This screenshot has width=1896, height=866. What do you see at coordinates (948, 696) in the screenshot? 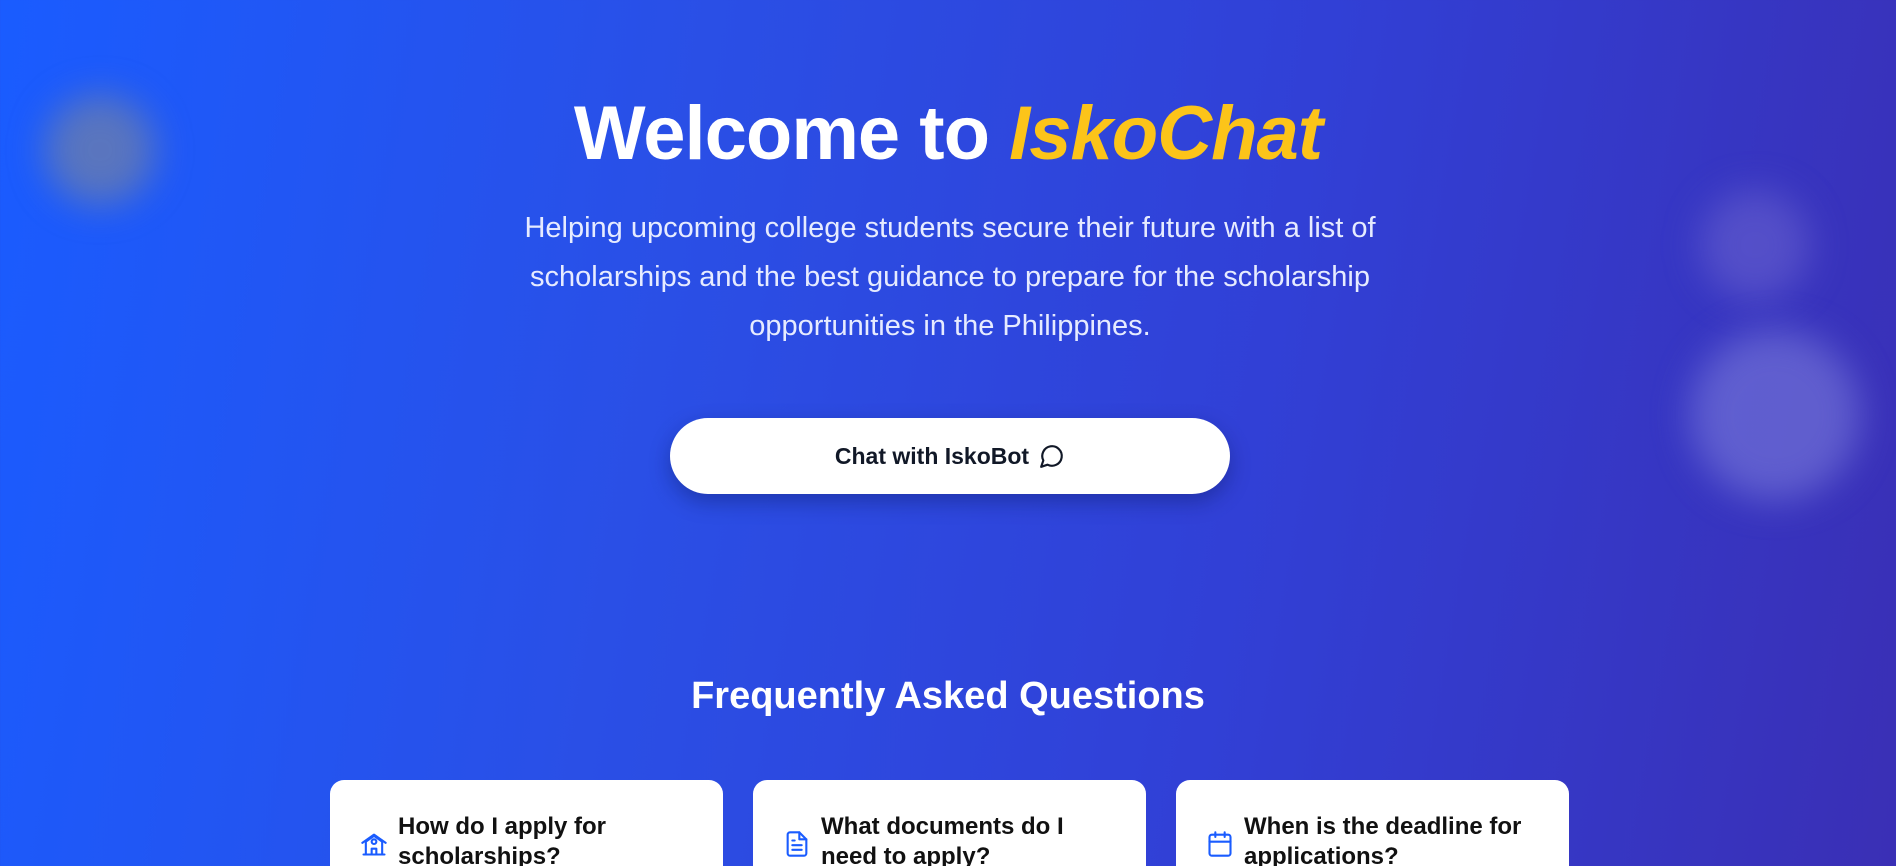
I see `faq-heading: Frequently Asked Questions` at bounding box center [948, 696].